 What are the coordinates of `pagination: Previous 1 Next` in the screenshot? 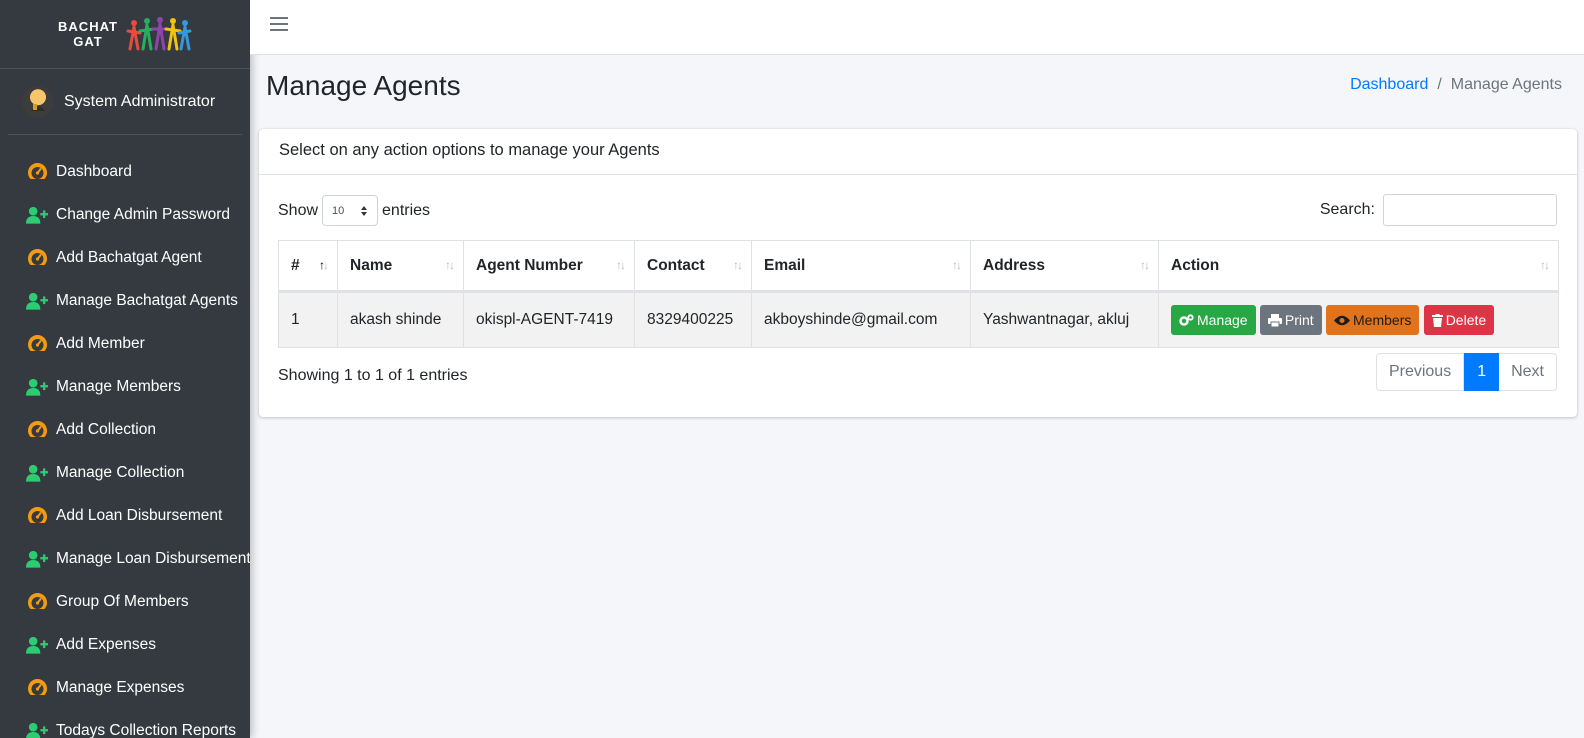 It's located at (1466, 372).